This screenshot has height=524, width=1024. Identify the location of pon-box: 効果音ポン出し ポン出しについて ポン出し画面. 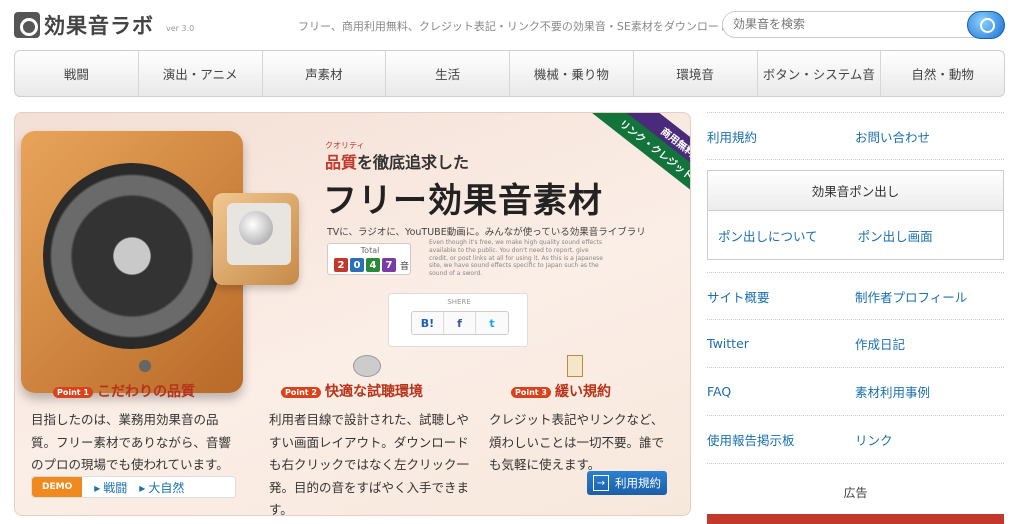
(855, 215).